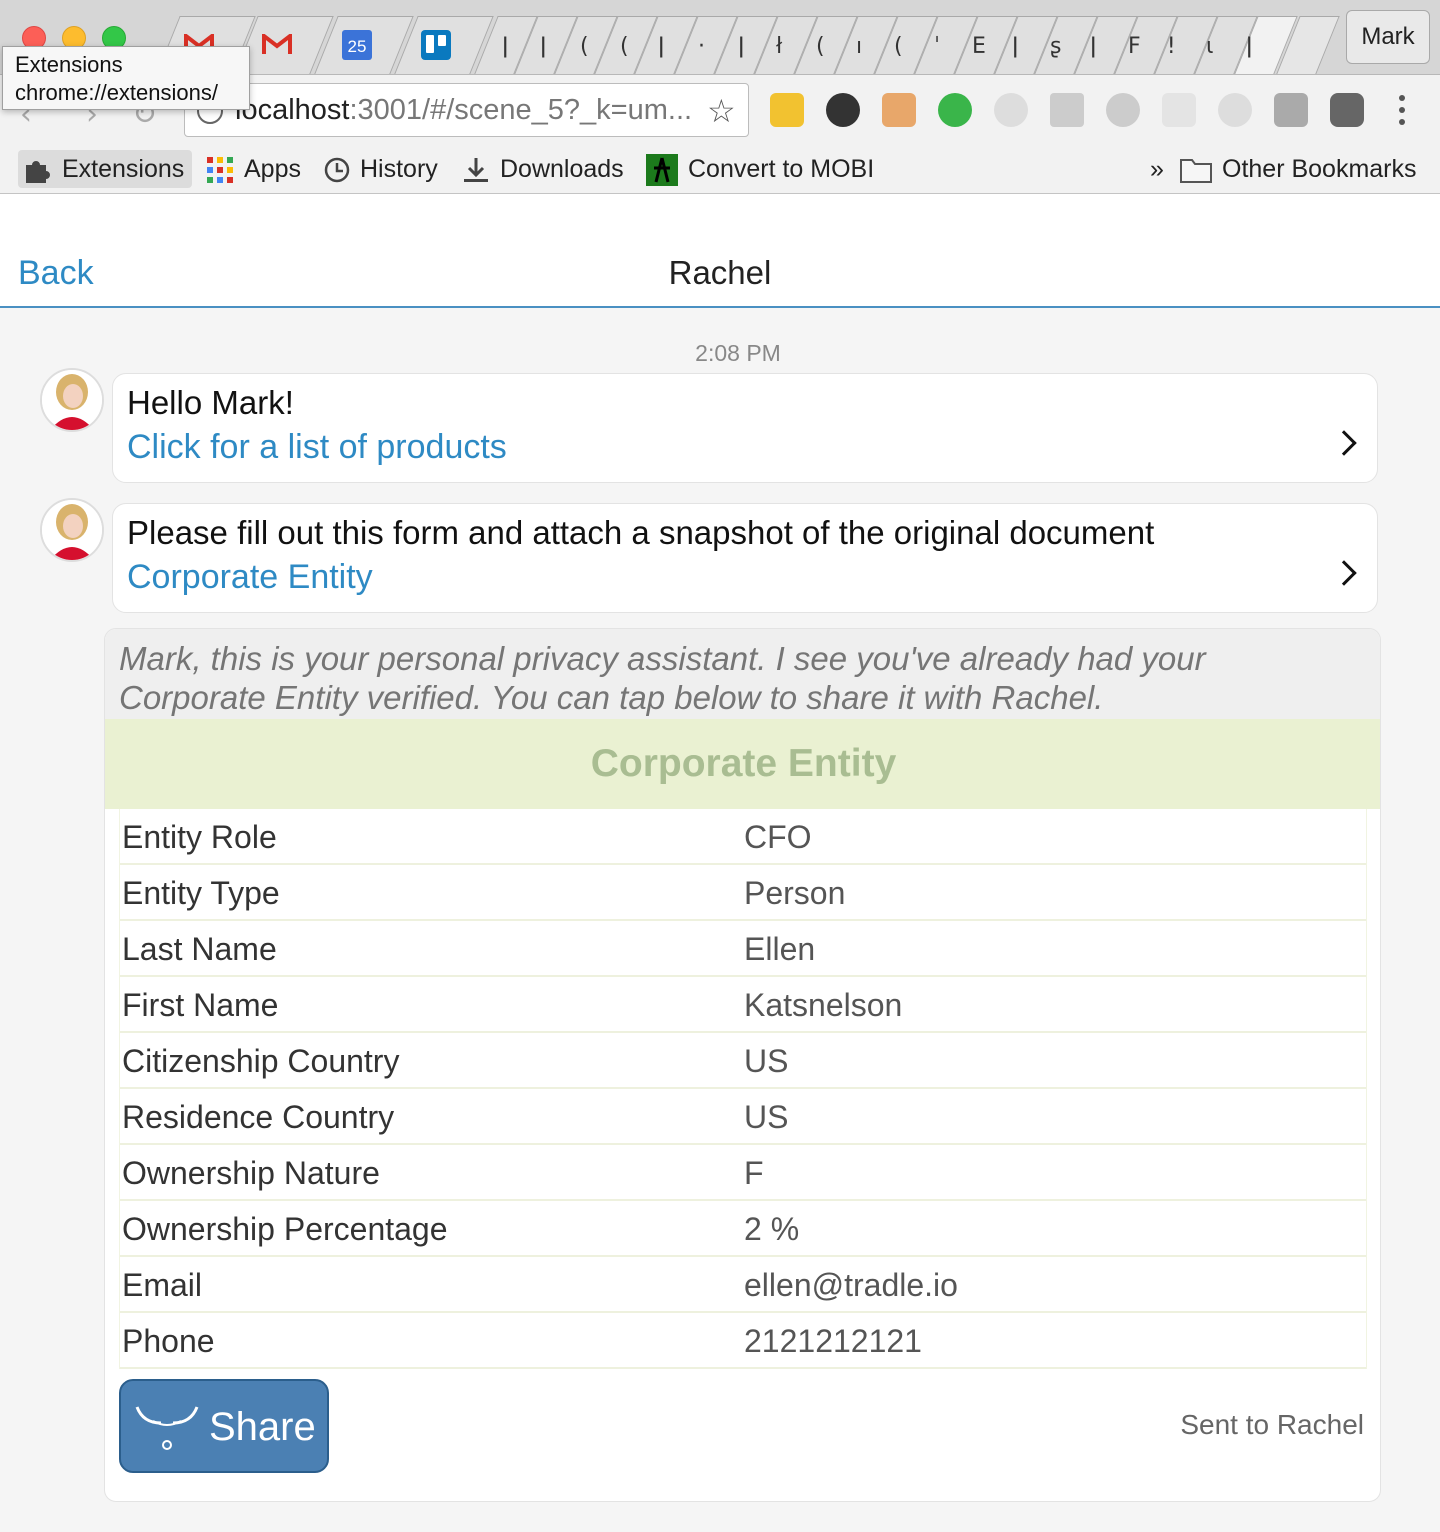 This screenshot has height=1532, width=1440. Describe the element at coordinates (754, 1173) in the screenshot. I see `property-value: F` at that location.